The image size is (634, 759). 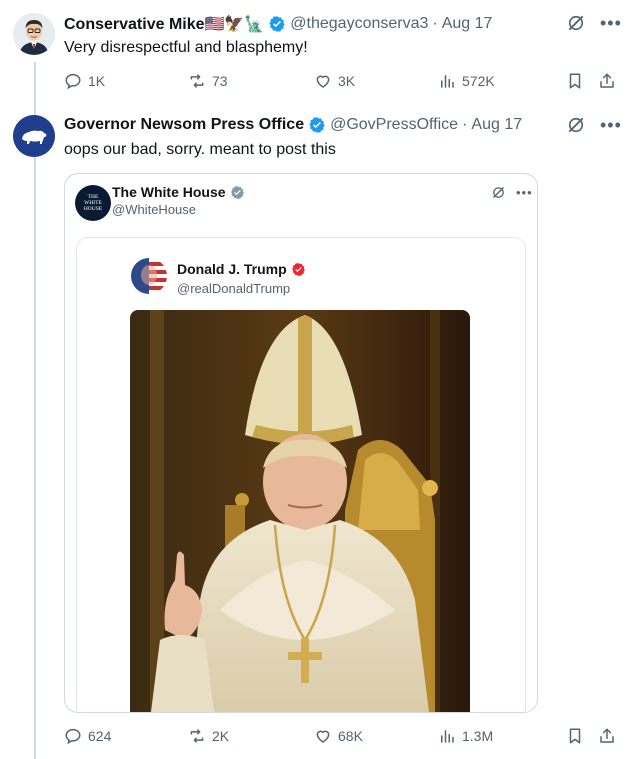 I want to click on like-button: 3K, so click(x=376, y=81).